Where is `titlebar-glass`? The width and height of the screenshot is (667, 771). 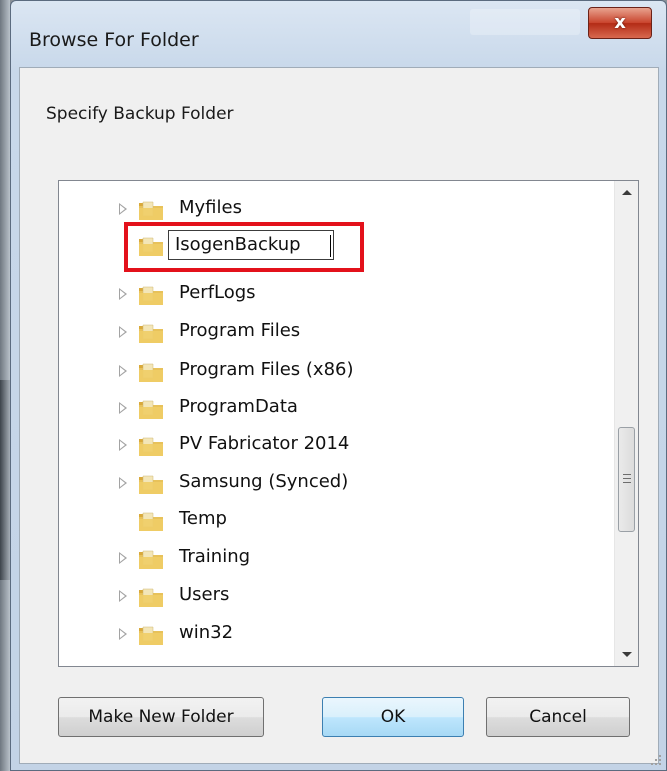
titlebar-glass is located at coordinates (525, 22).